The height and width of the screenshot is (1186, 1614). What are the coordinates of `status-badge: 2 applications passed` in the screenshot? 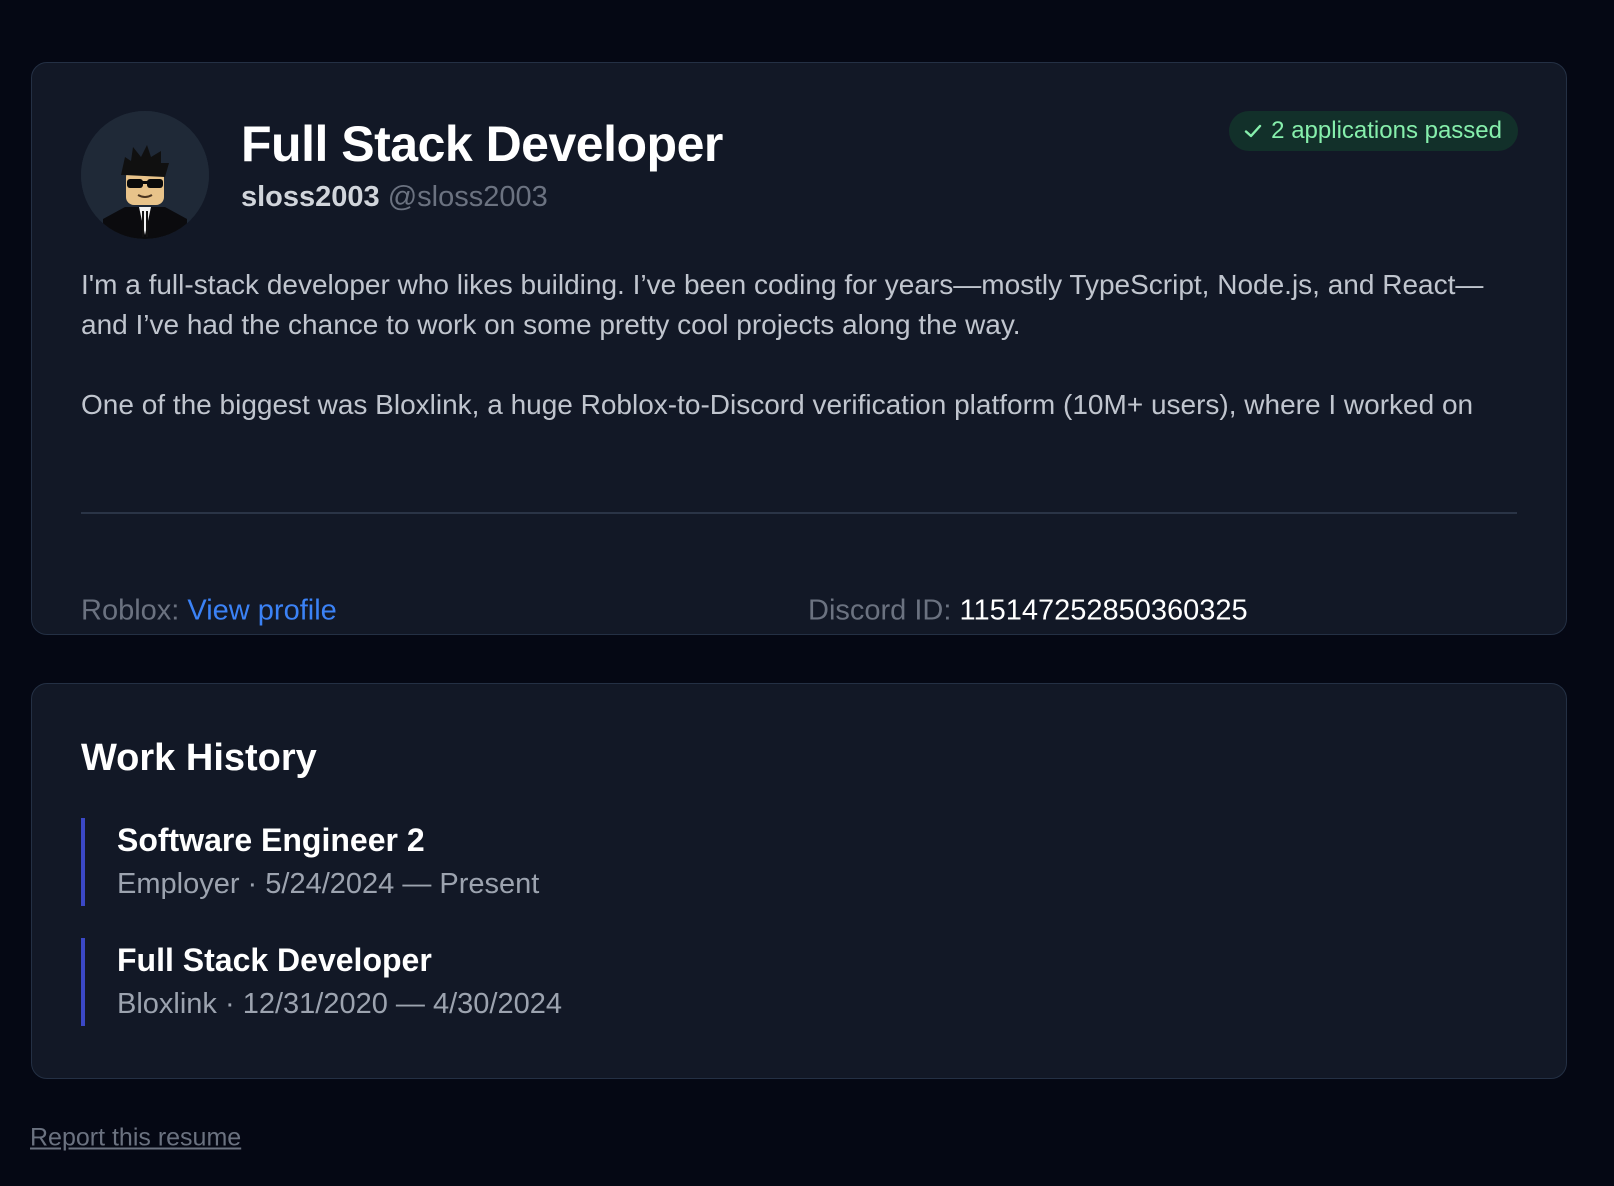 It's located at (1373, 131).